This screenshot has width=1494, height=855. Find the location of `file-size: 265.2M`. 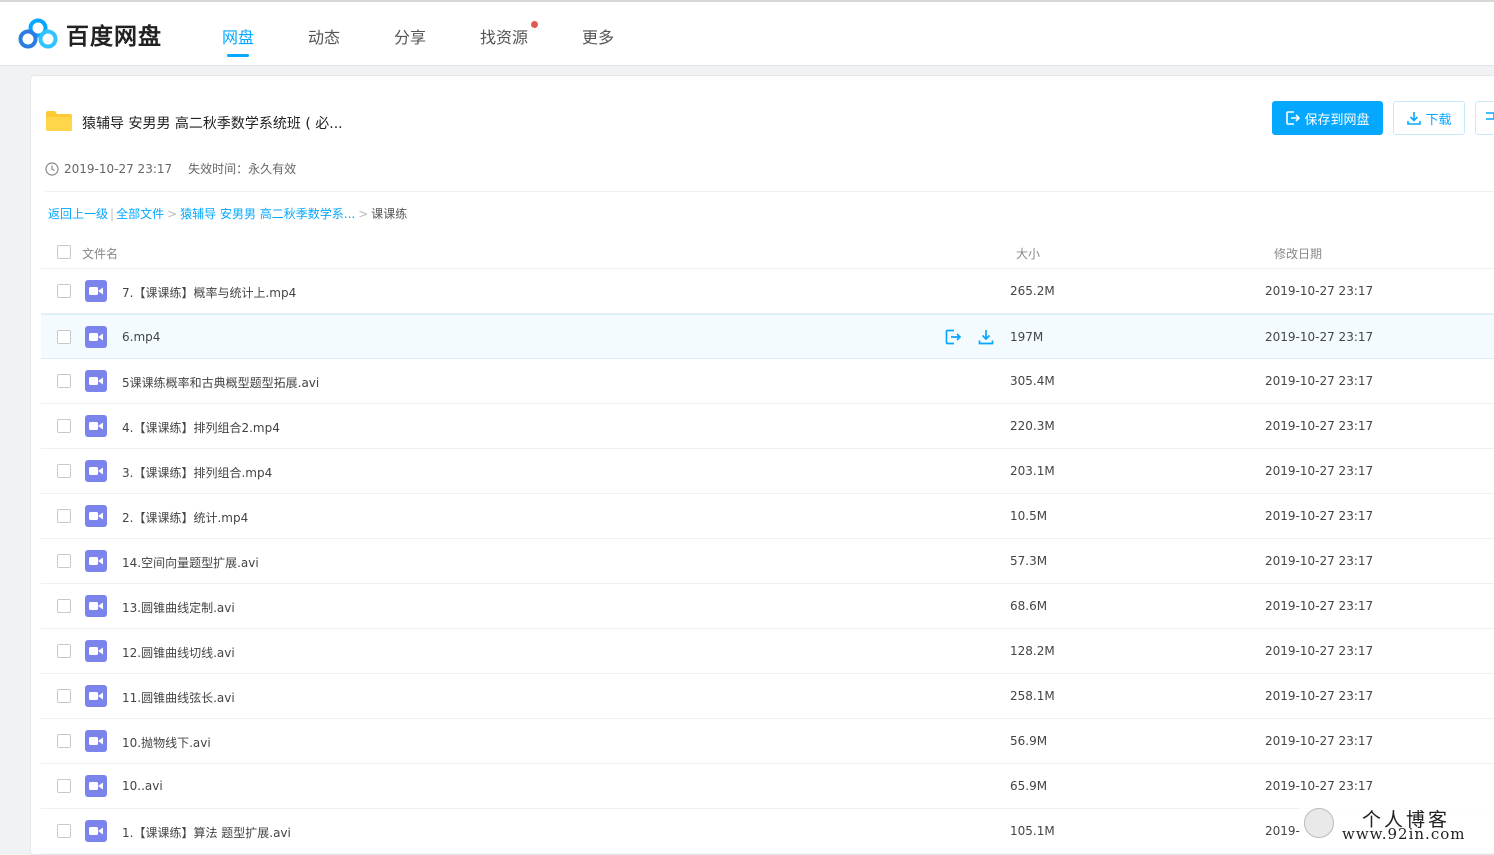

file-size: 265.2M is located at coordinates (1032, 291).